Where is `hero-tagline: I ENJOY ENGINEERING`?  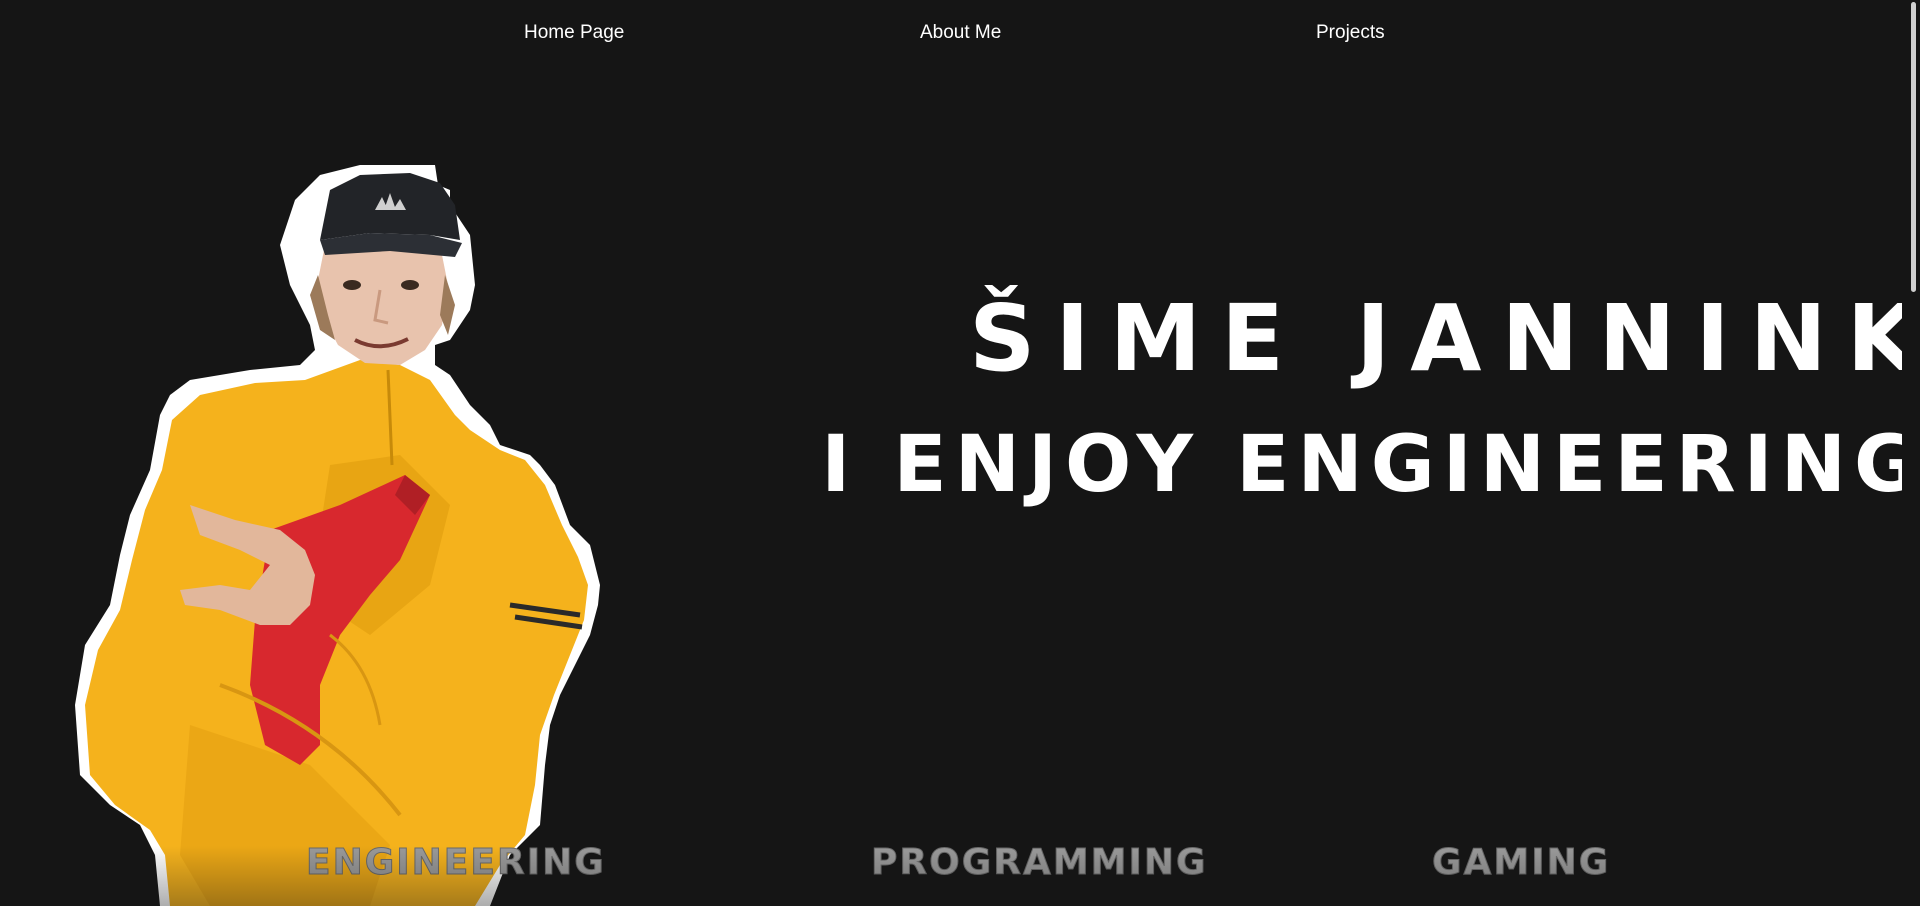
hero-tagline: I ENJOY ENGINEERING is located at coordinates (1370, 465).